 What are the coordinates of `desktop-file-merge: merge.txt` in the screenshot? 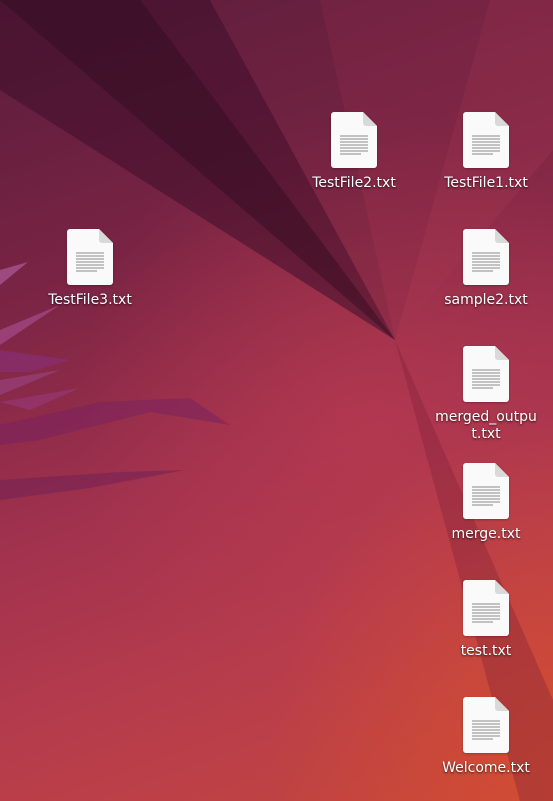 It's located at (486, 513).